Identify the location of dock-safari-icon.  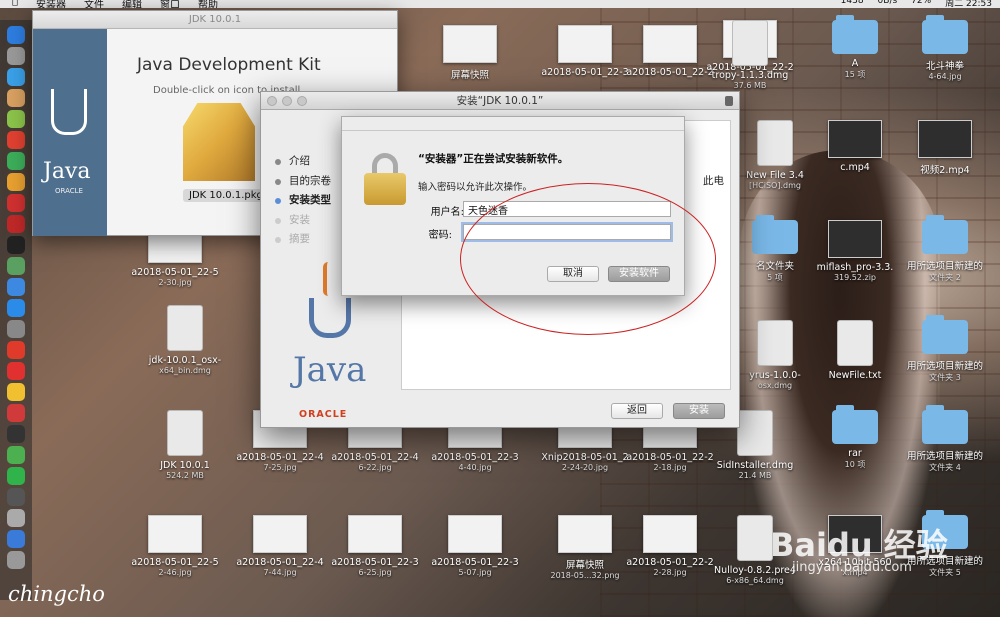
(16, 77).